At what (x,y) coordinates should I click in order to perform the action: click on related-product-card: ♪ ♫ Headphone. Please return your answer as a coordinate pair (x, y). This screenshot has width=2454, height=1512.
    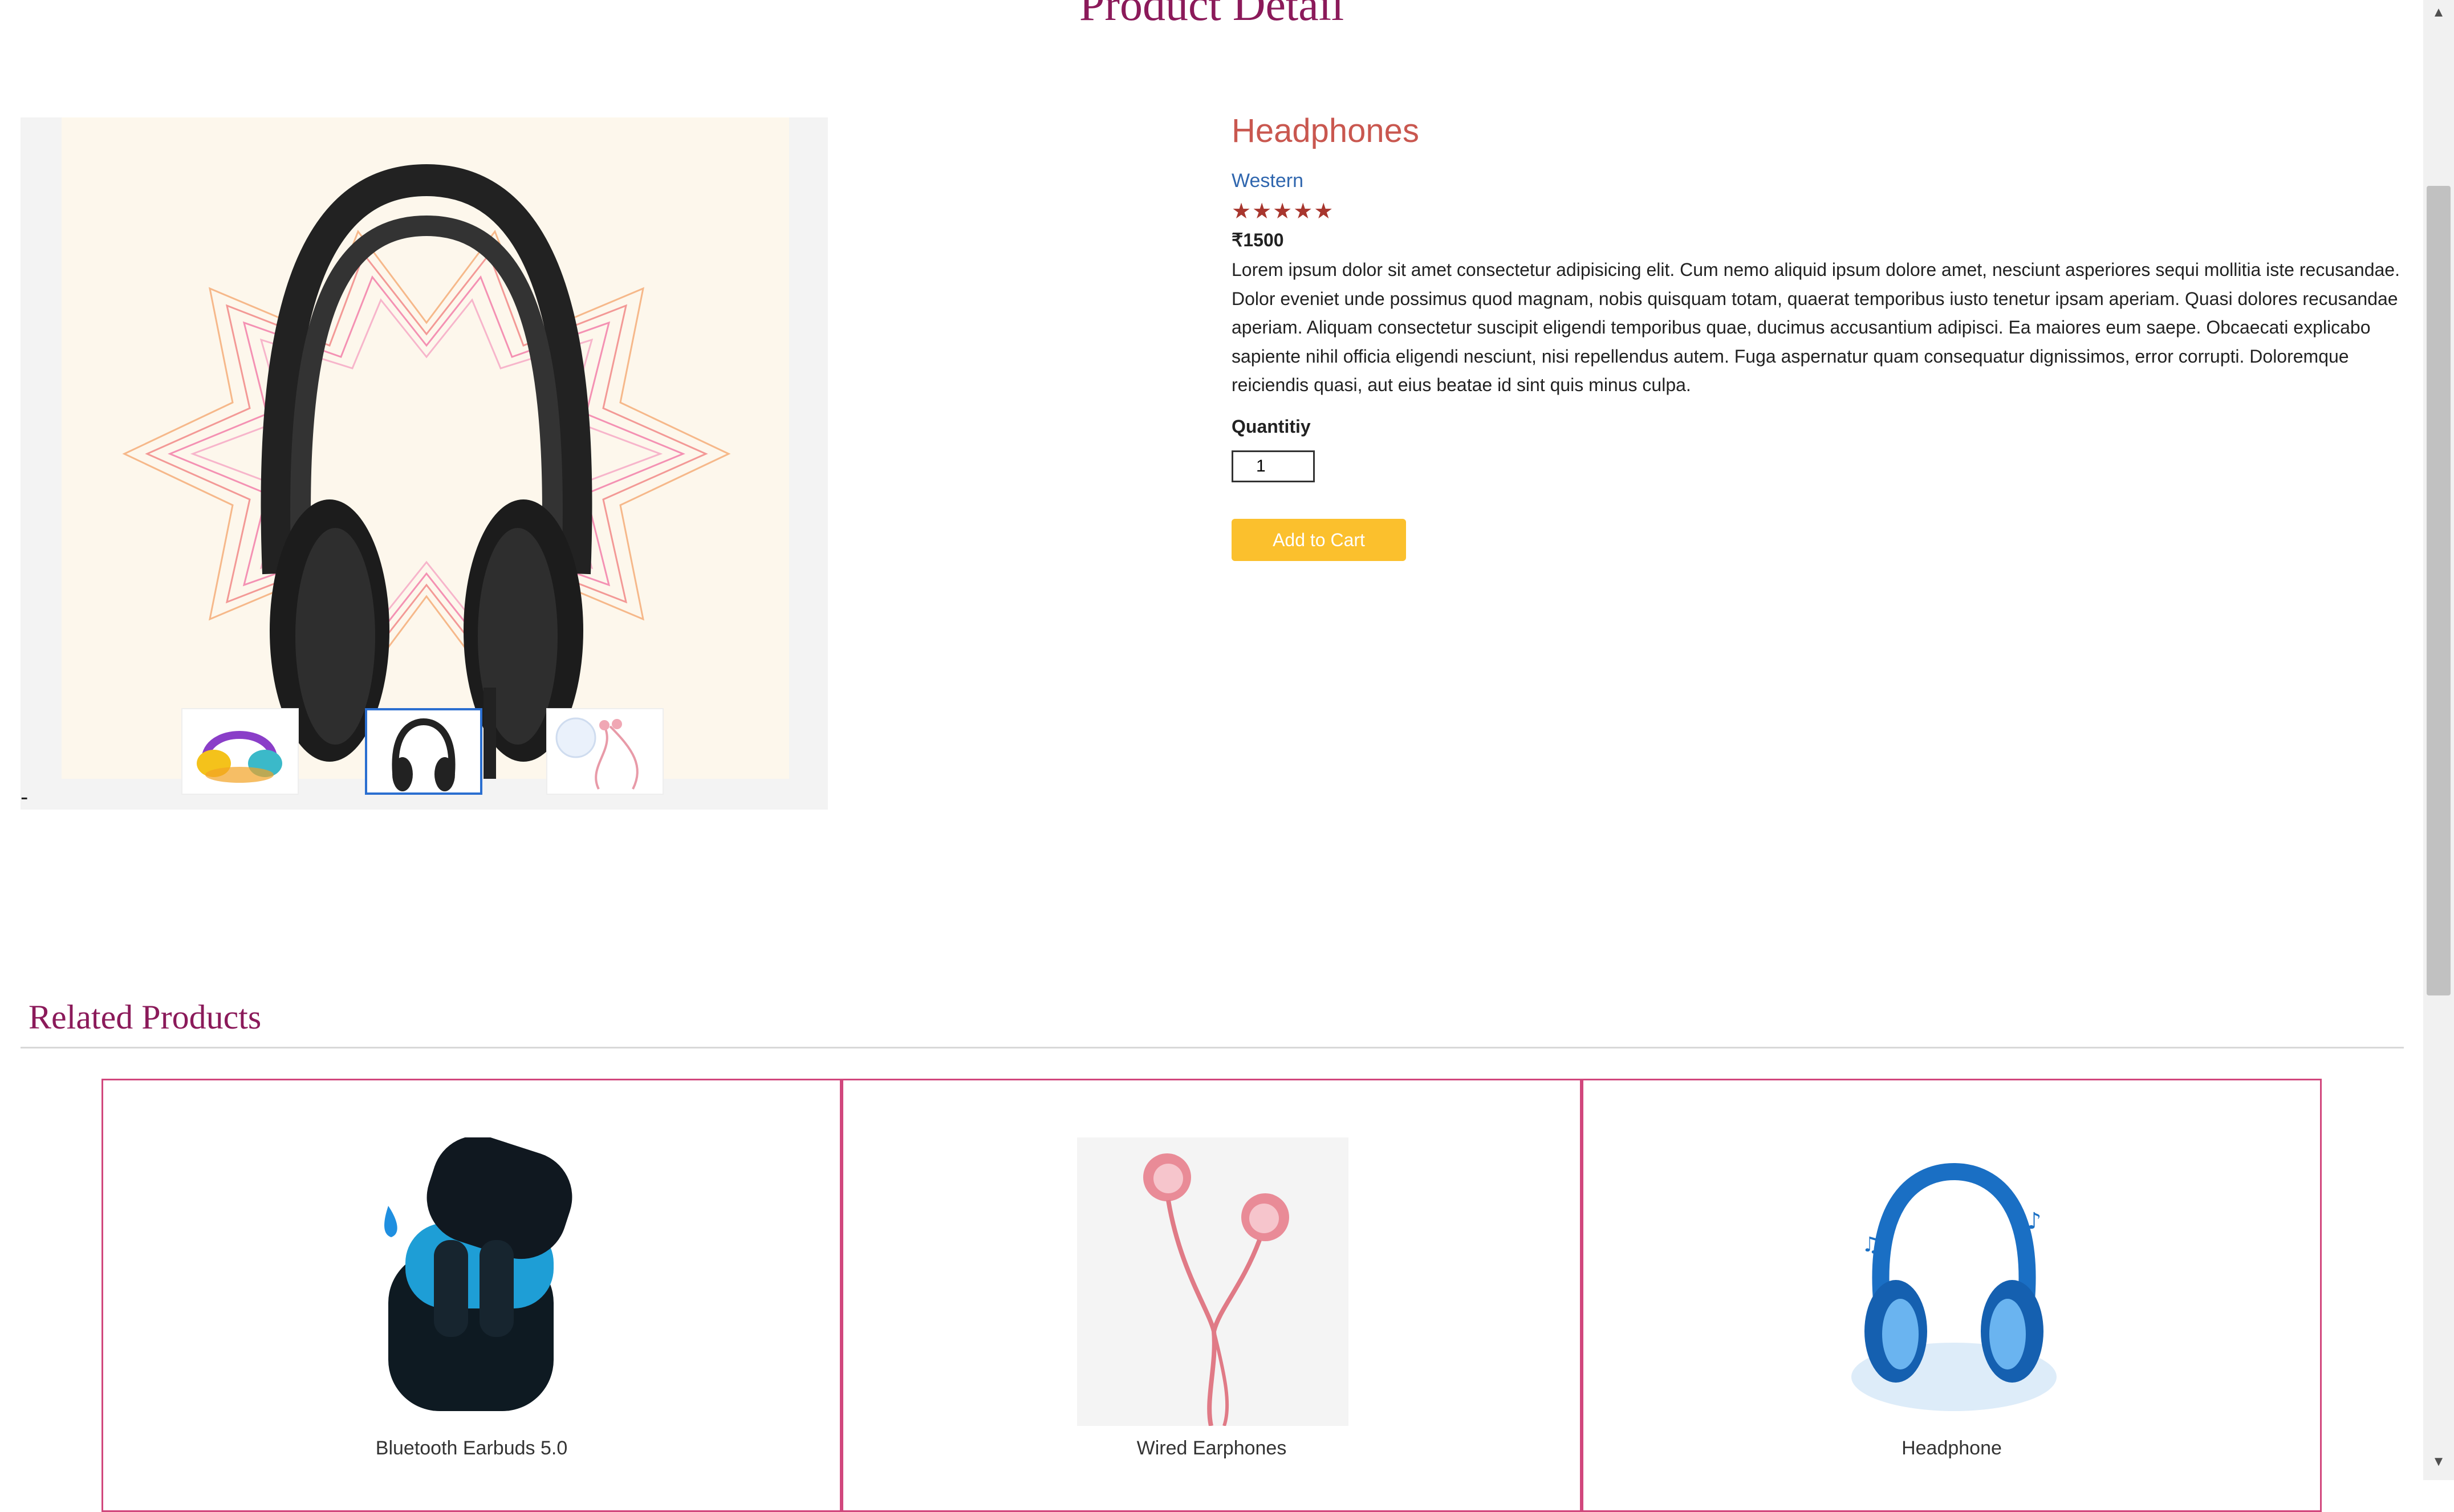
    Looking at the image, I should click on (1952, 1295).